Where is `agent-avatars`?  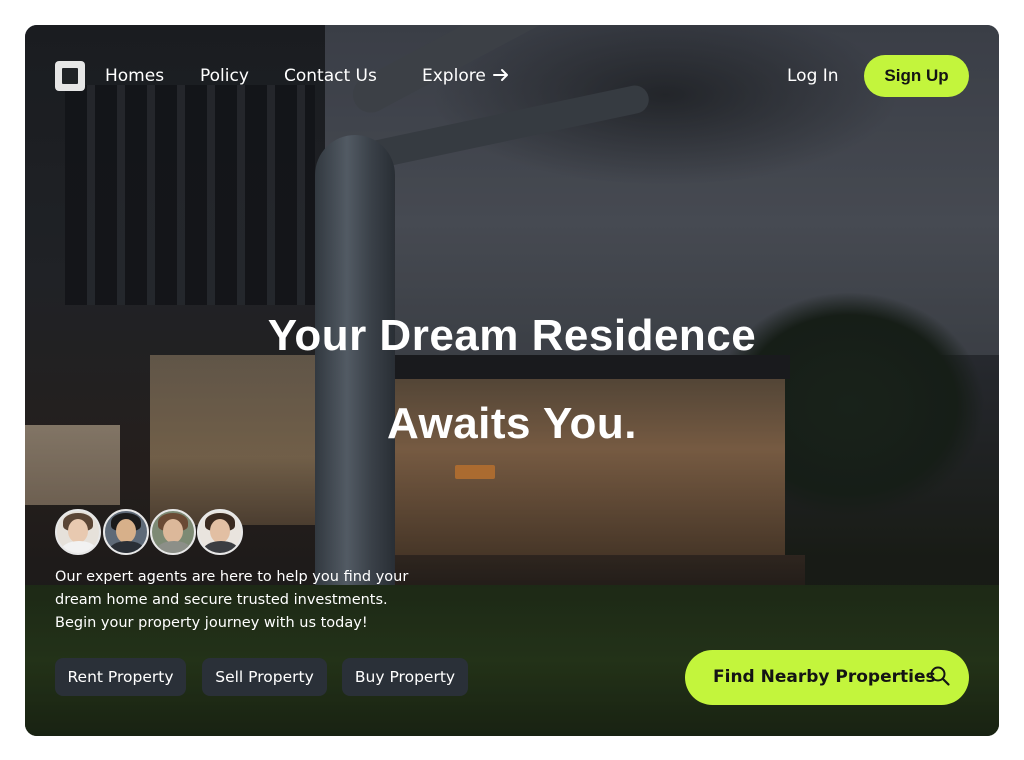
agent-avatars is located at coordinates (155, 533).